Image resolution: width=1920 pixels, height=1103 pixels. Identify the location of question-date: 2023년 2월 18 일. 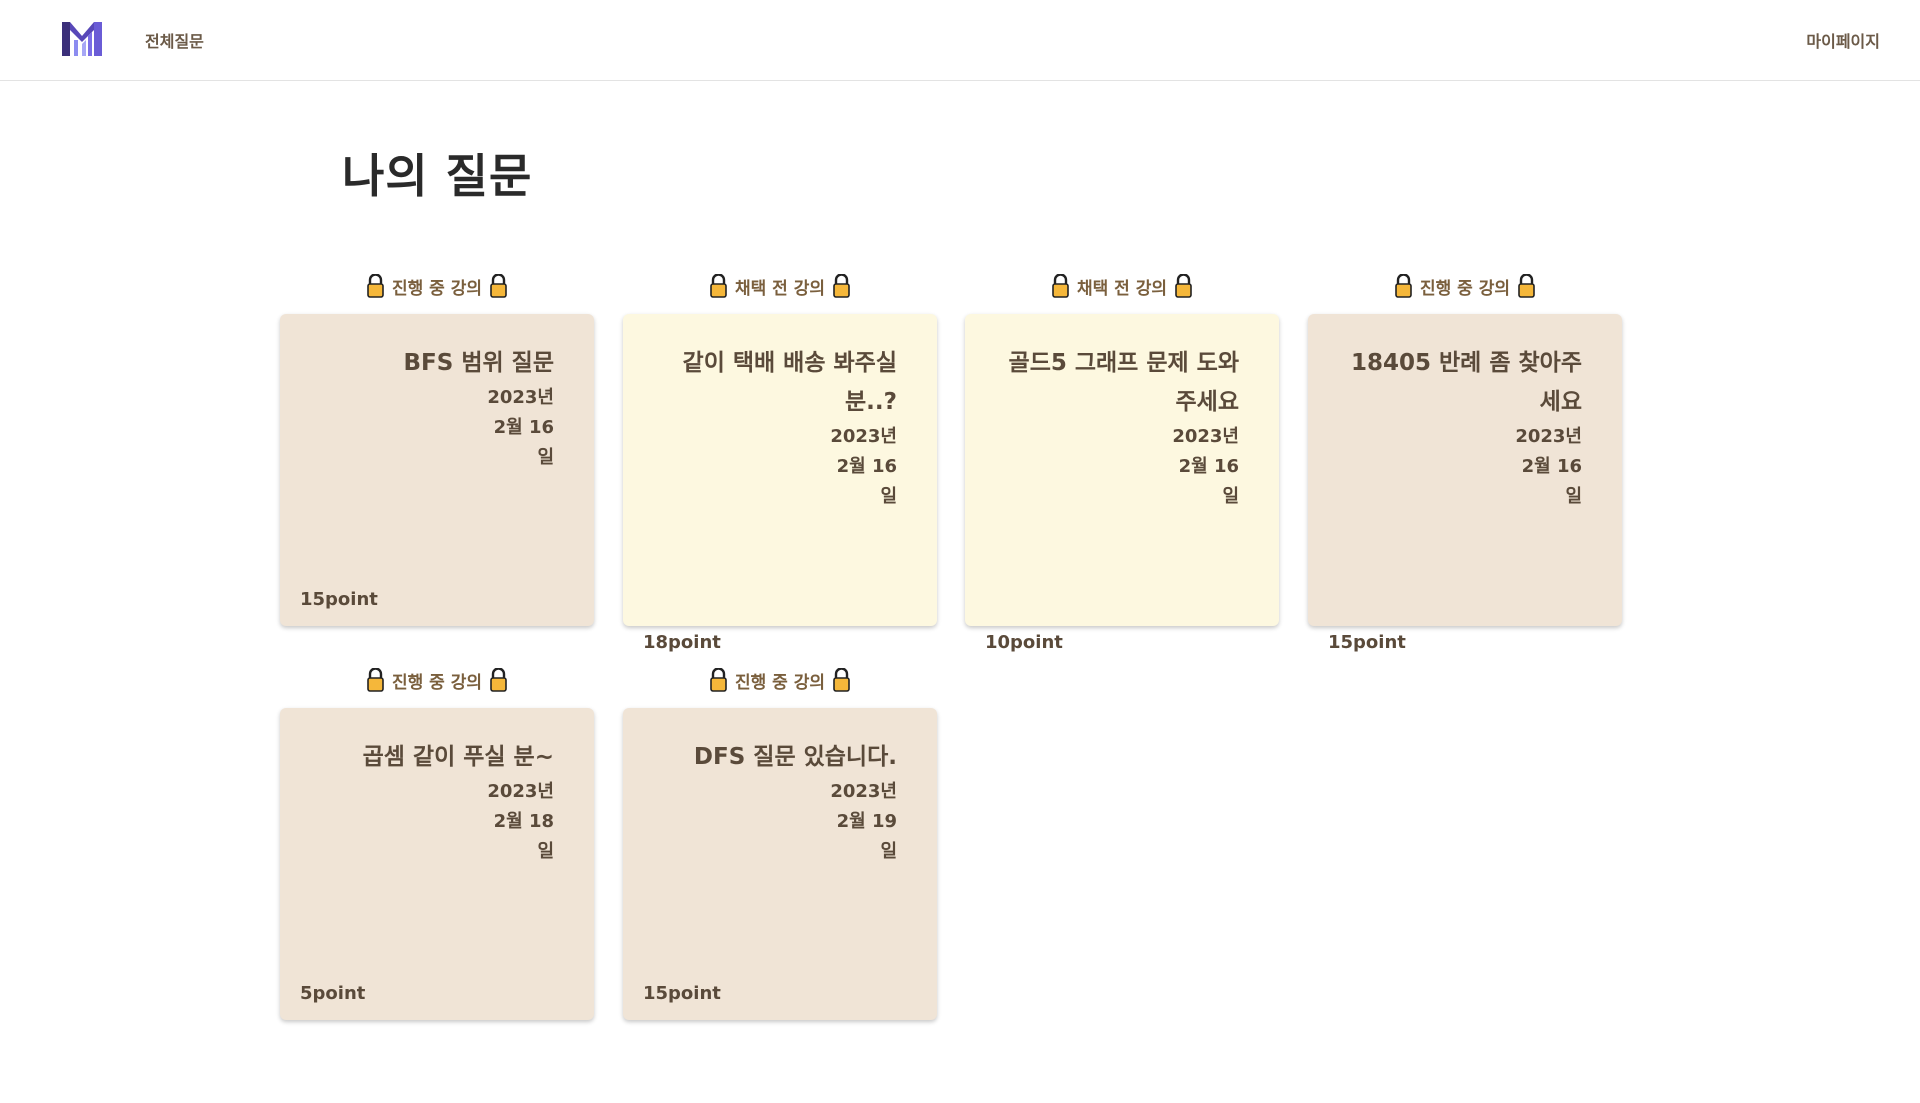
(520, 821).